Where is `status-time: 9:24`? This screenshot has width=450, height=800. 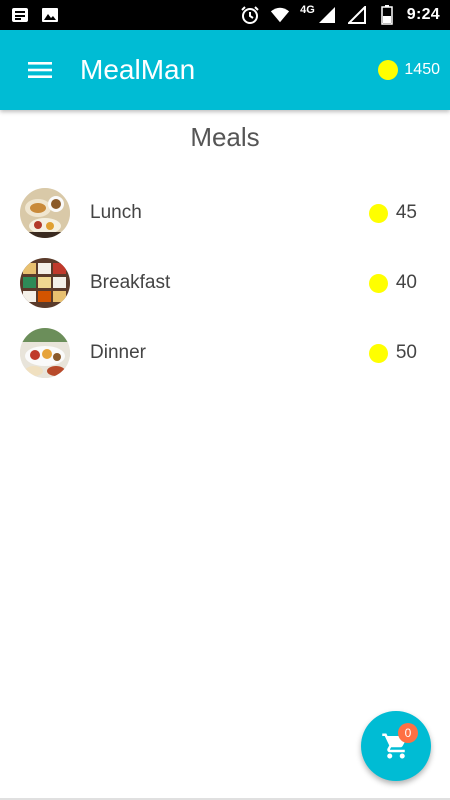 status-time: 9:24 is located at coordinates (423, 14).